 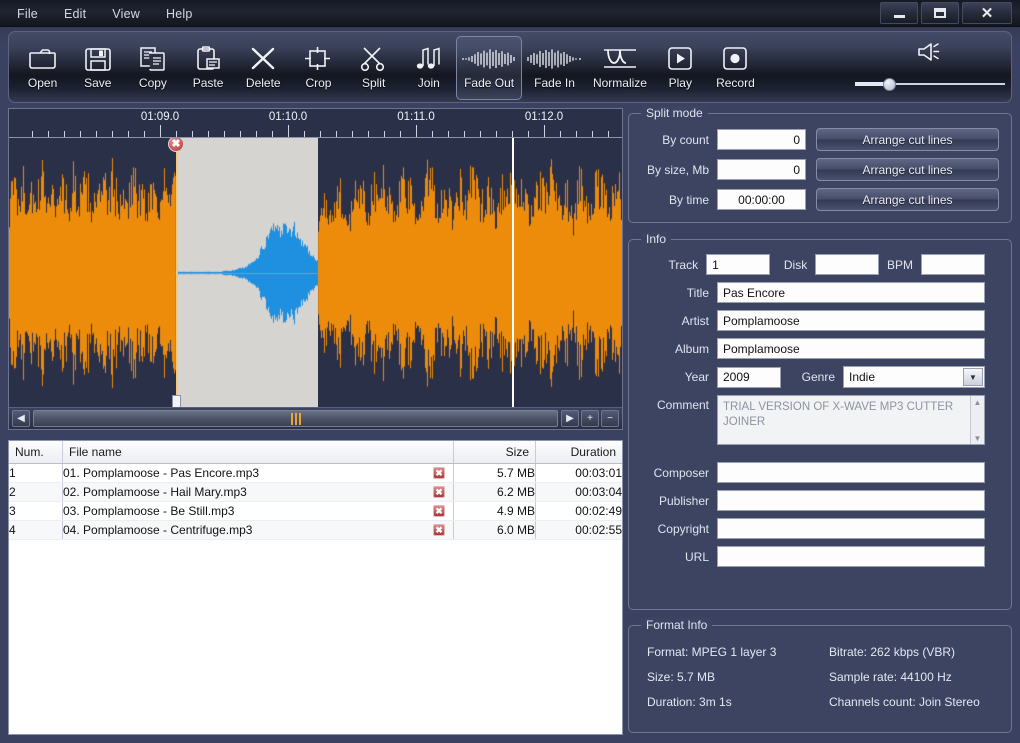 What do you see at coordinates (258, 473) in the screenshot?
I see `cell-filename: 01. Pomplamoose - Pas Encore.mp3 ✖` at bounding box center [258, 473].